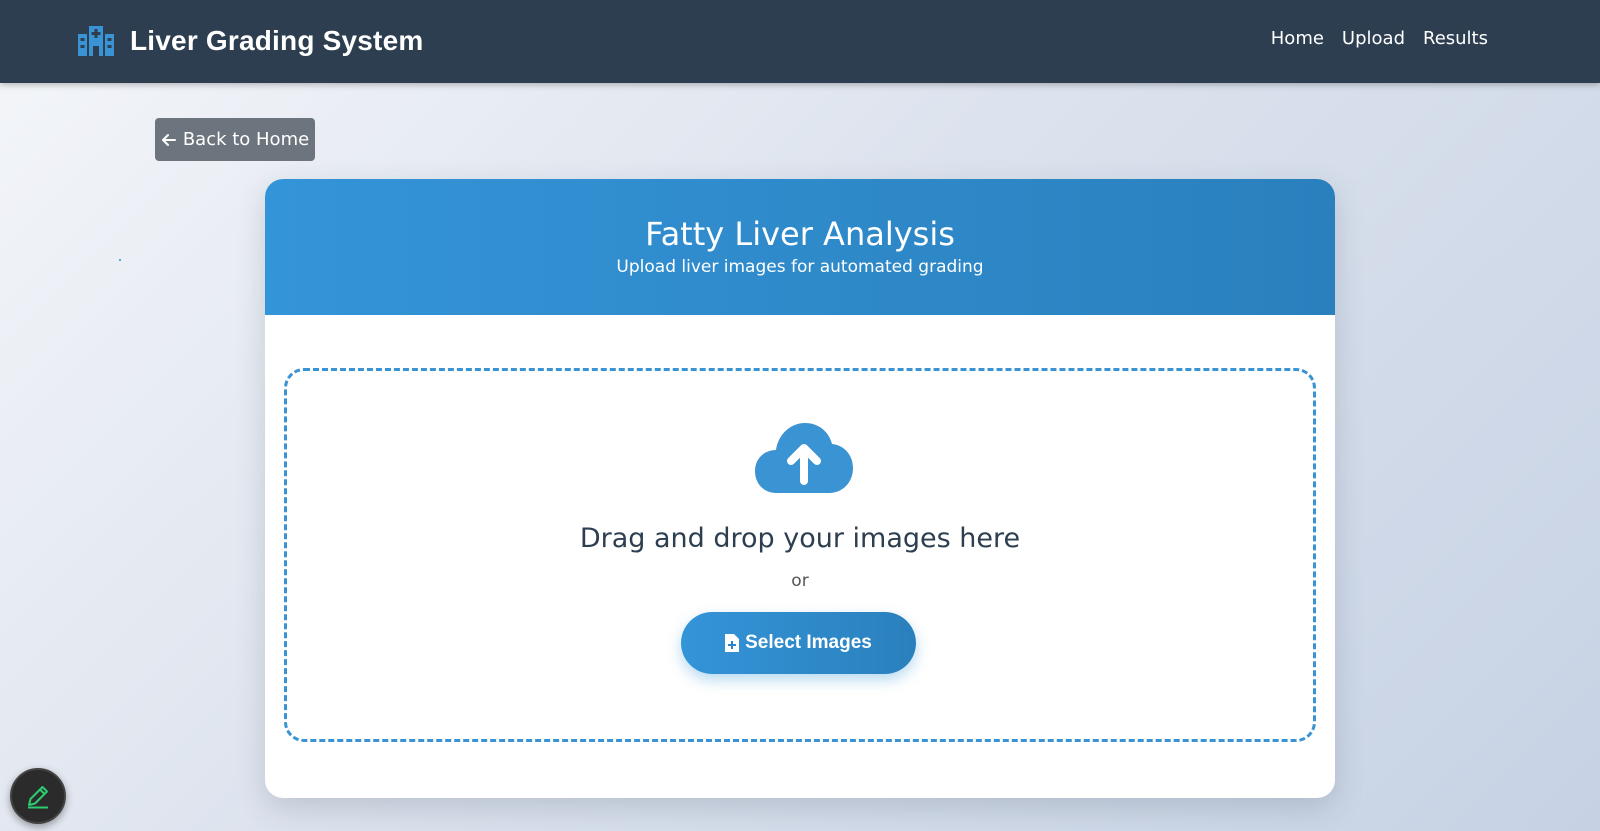 The image size is (1600, 831). Describe the element at coordinates (800, 581) in the screenshot. I see `or-divider-text: or` at that location.